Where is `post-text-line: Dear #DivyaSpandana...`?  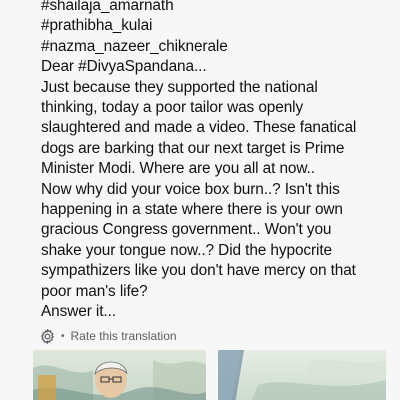
post-text-line: Dear #DivyaSpandana... is located at coordinates (124, 67).